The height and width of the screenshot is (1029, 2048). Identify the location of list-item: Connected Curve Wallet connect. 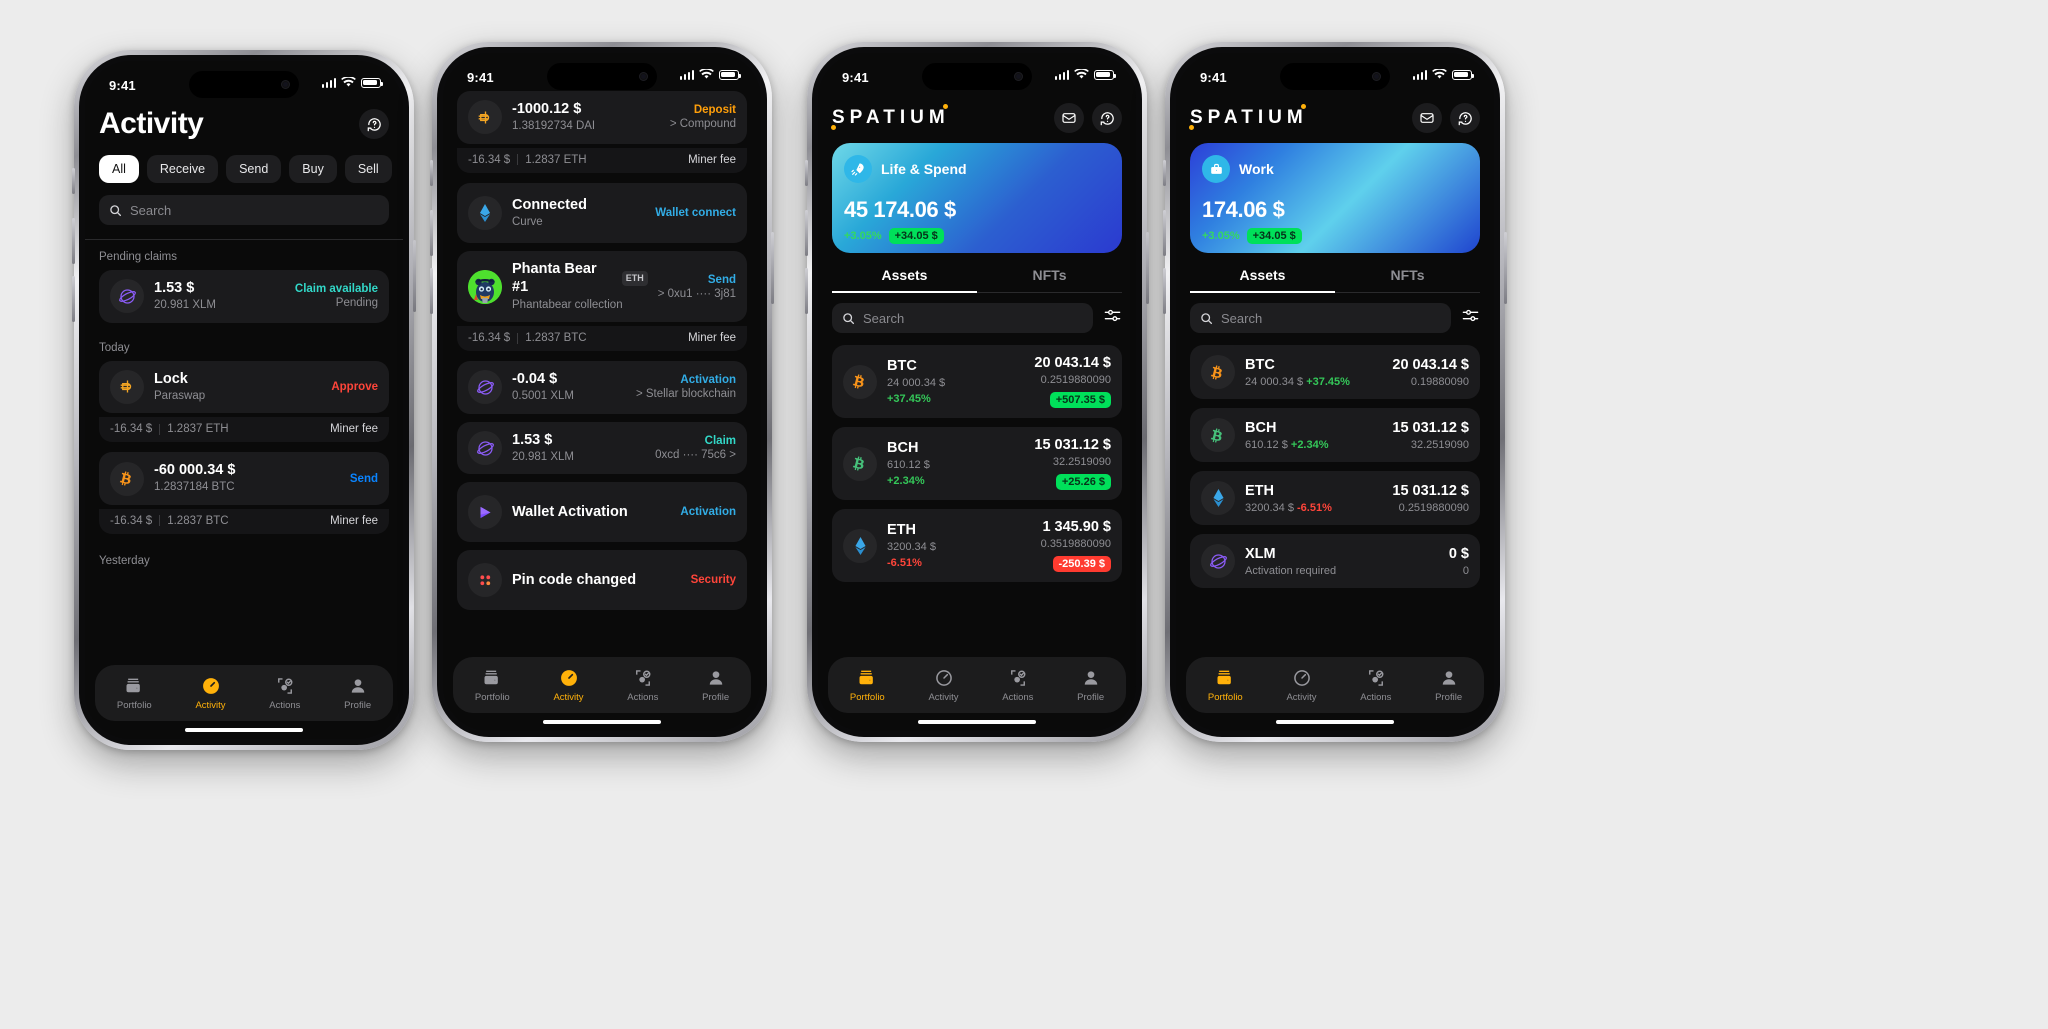
(602, 213).